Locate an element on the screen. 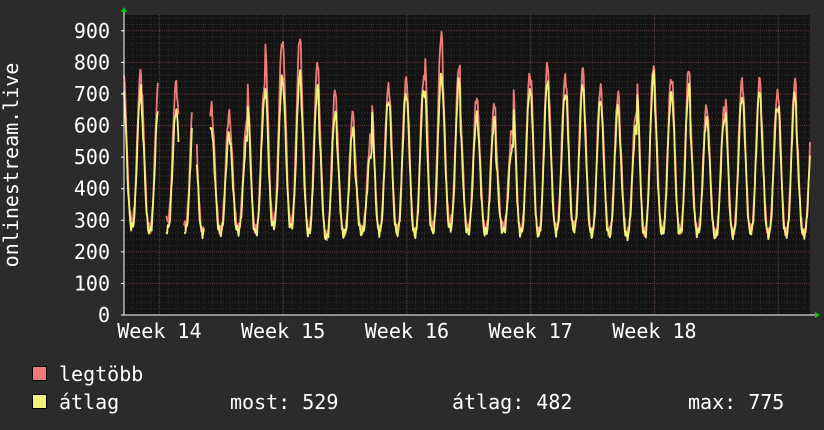  legend-avg-swatch is located at coordinates (39, 401).